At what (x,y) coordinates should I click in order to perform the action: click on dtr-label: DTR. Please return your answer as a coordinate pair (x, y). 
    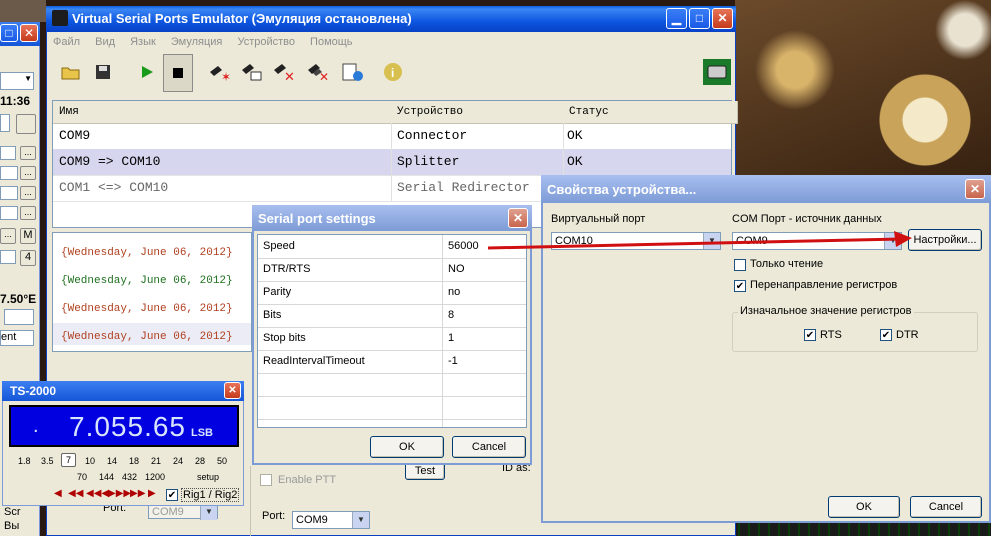
    Looking at the image, I should click on (907, 335).